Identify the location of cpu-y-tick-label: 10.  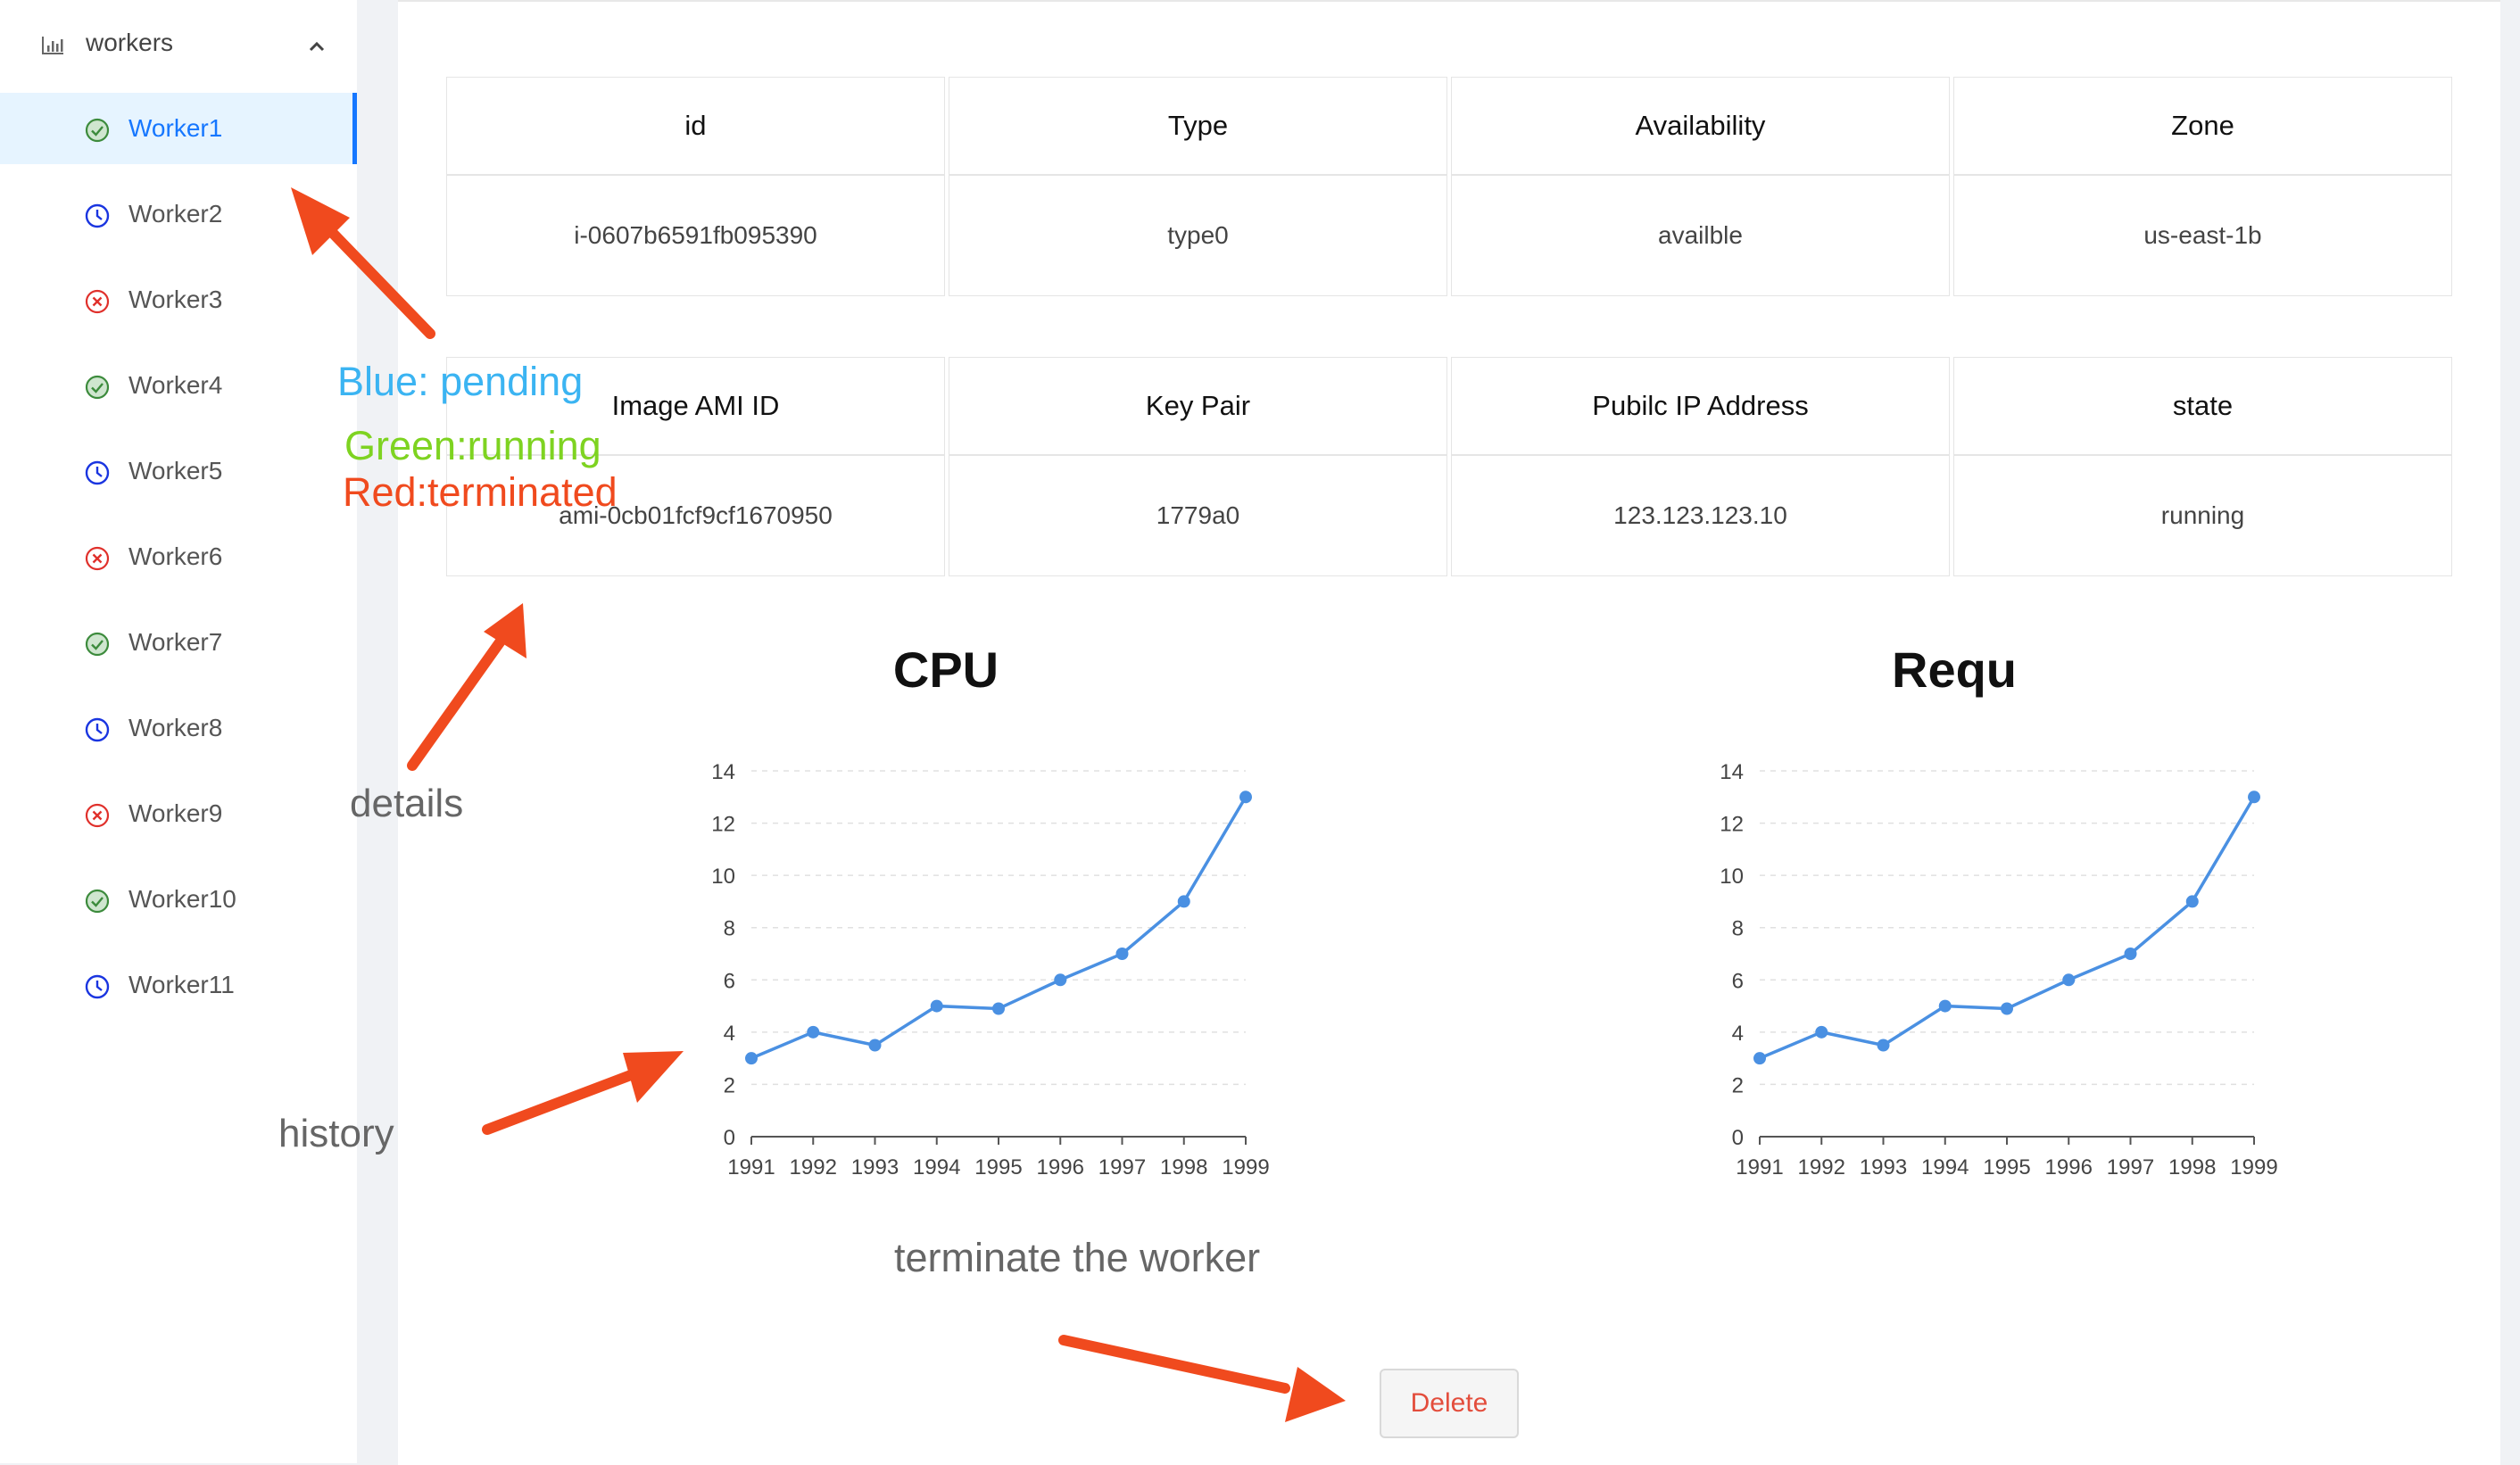
(723, 877).